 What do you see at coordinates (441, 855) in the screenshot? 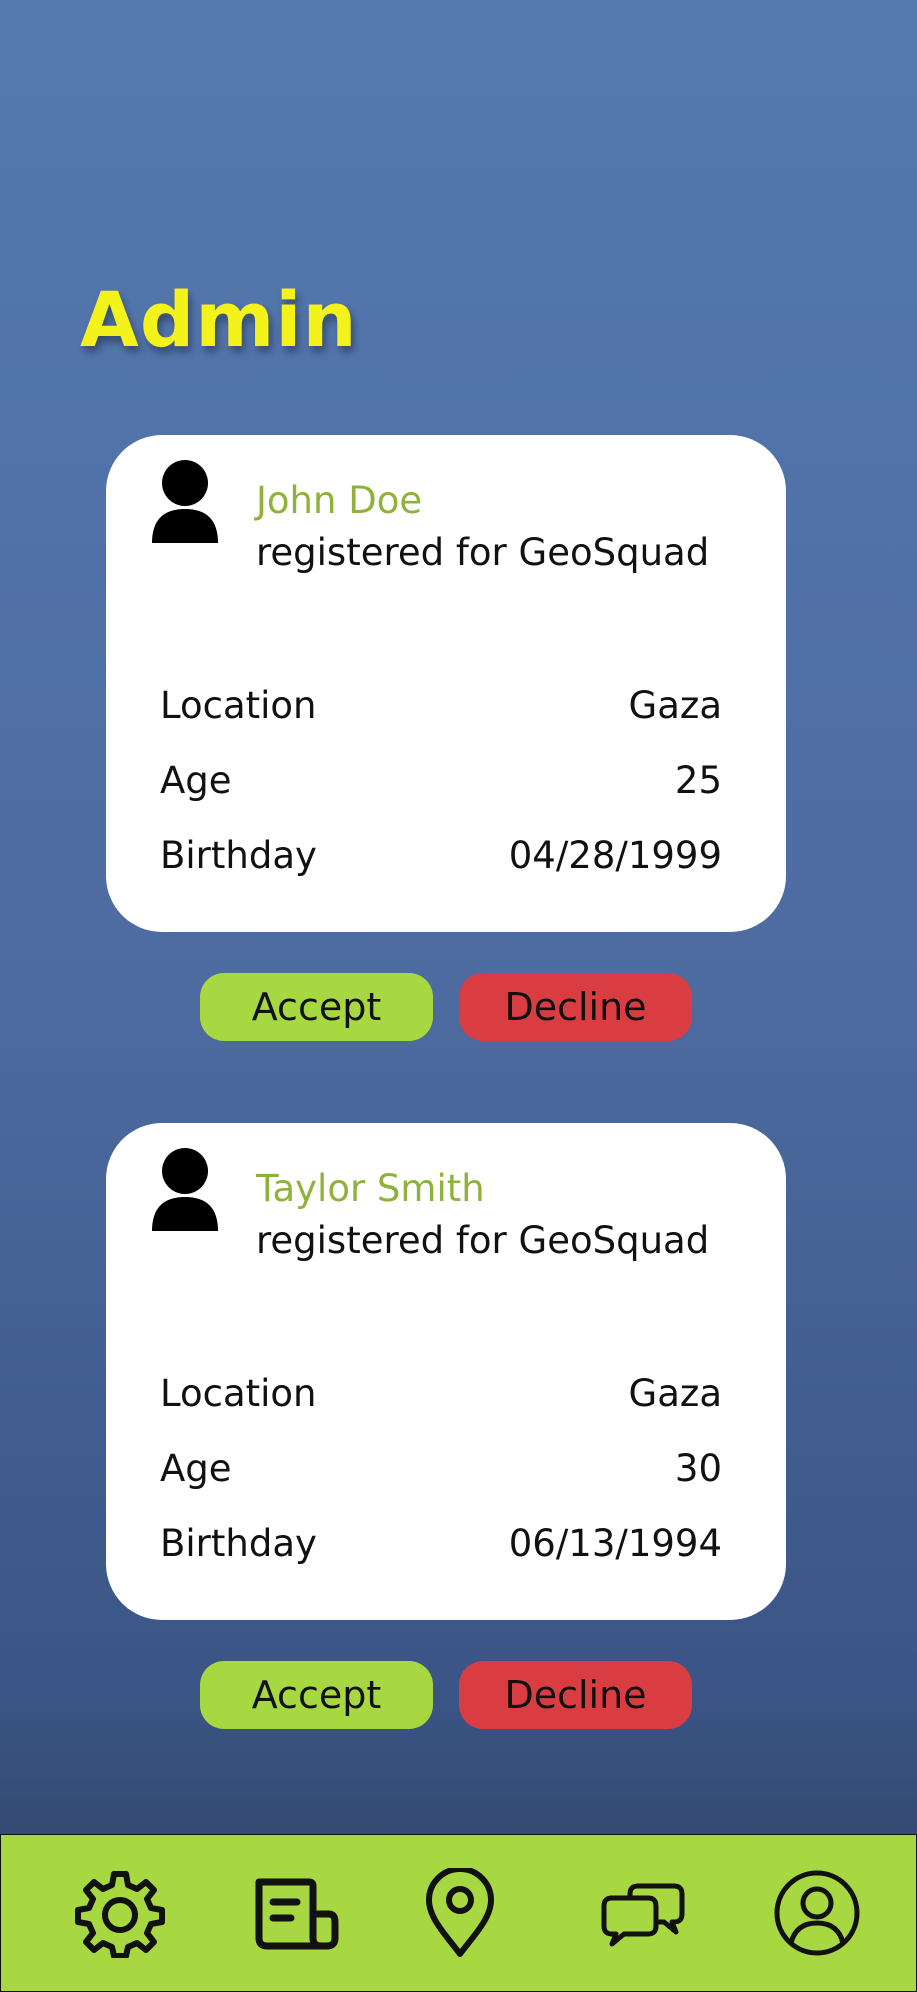
I see `detail-row-birthday: Birthday 04/28/1999` at bounding box center [441, 855].